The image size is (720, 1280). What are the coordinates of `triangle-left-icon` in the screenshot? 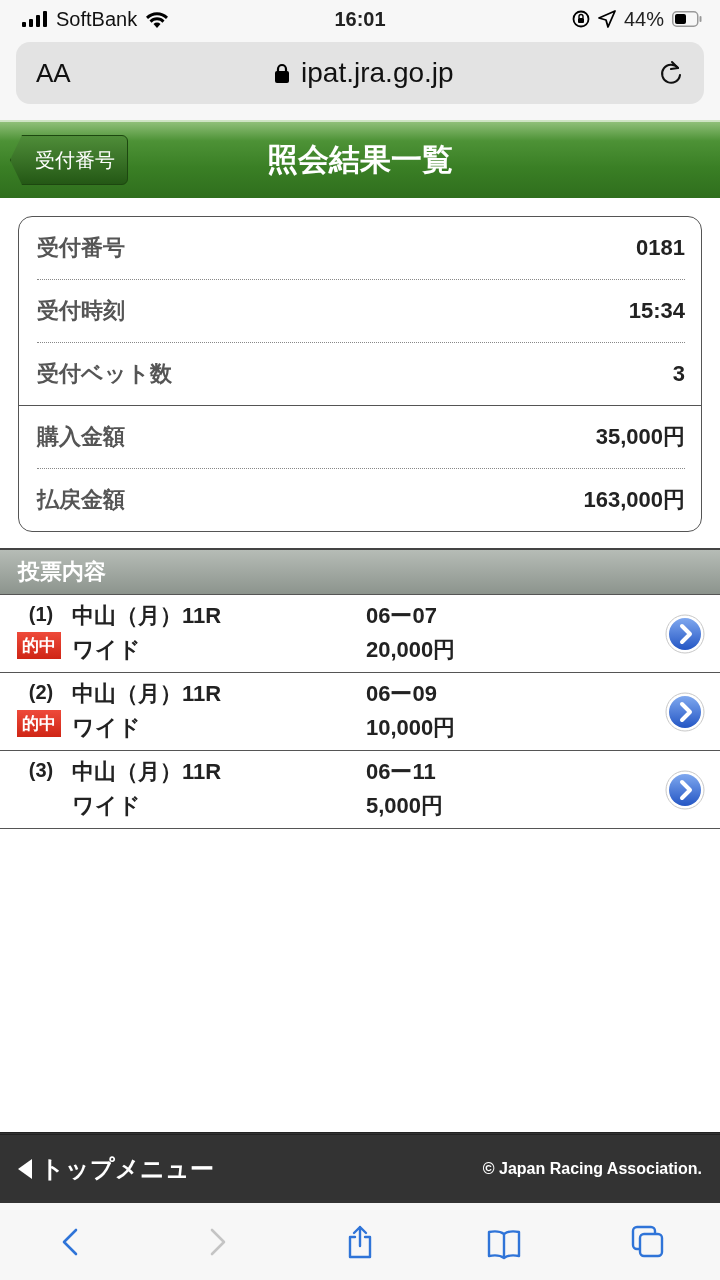 It's located at (25, 1169).